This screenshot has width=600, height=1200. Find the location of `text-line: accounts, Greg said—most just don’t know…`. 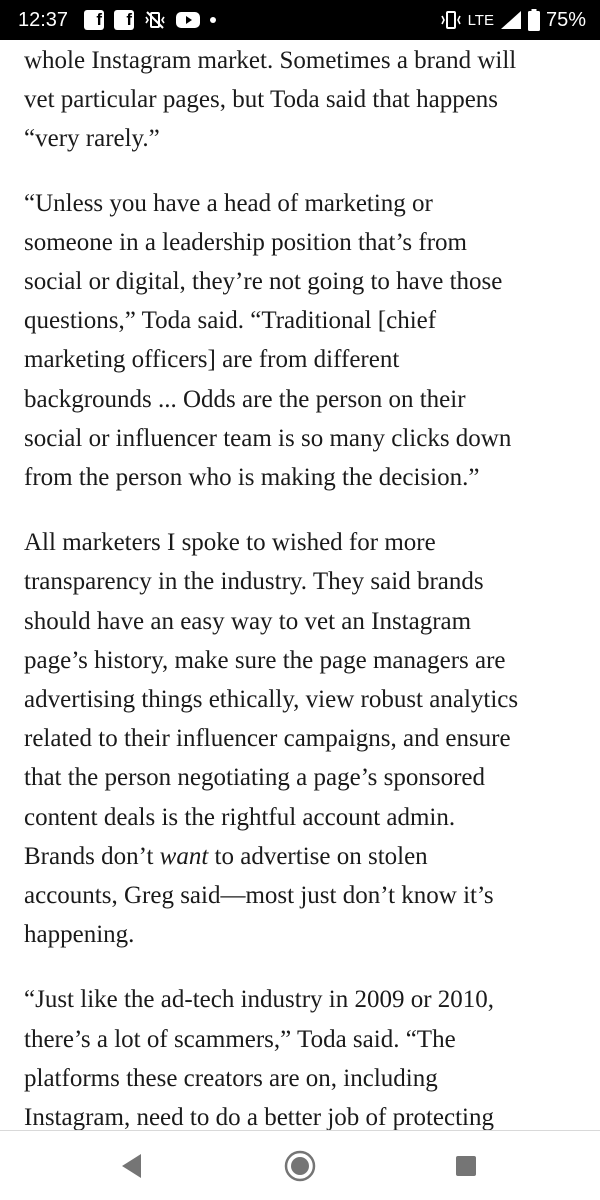

text-line: accounts, Greg said—most just don’t know… is located at coordinates (259, 896).